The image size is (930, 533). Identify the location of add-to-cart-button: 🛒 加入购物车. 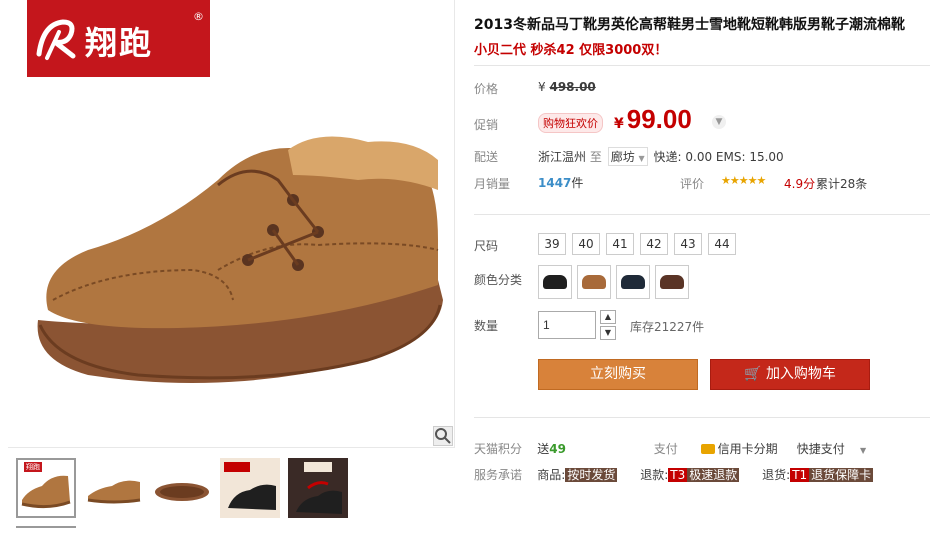
(790, 374).